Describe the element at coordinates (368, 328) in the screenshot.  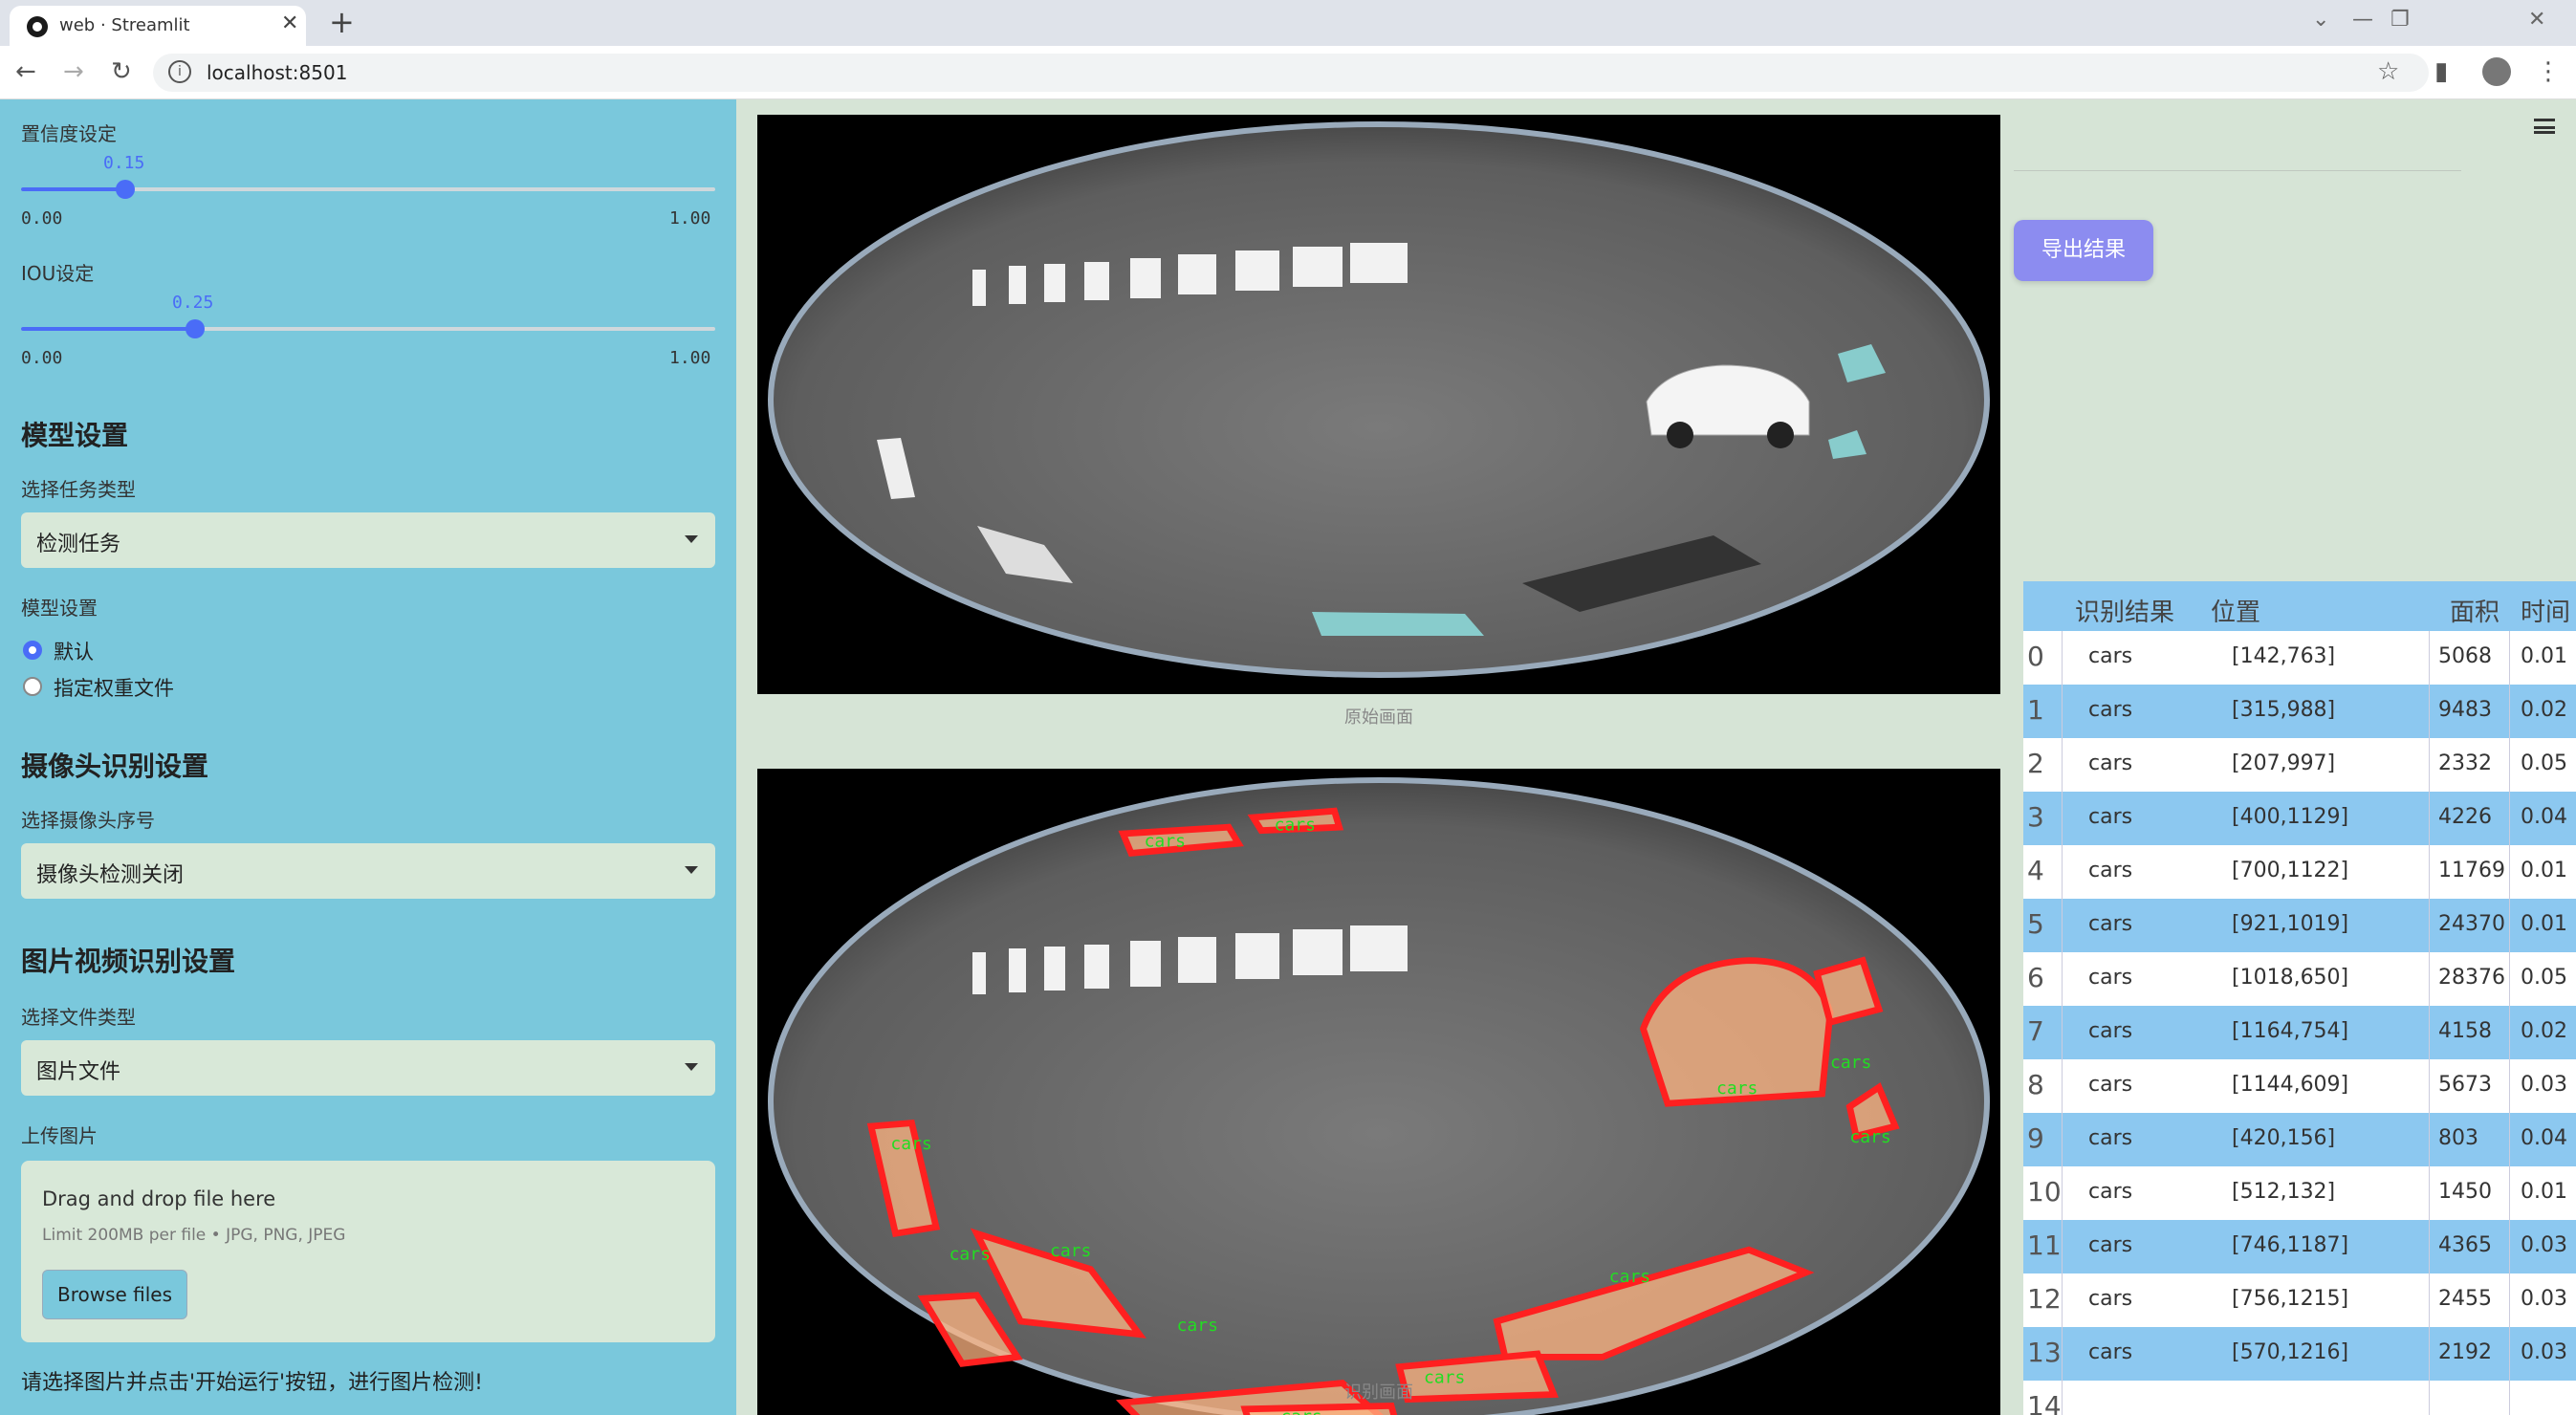
I see `iou-slider` at that location.